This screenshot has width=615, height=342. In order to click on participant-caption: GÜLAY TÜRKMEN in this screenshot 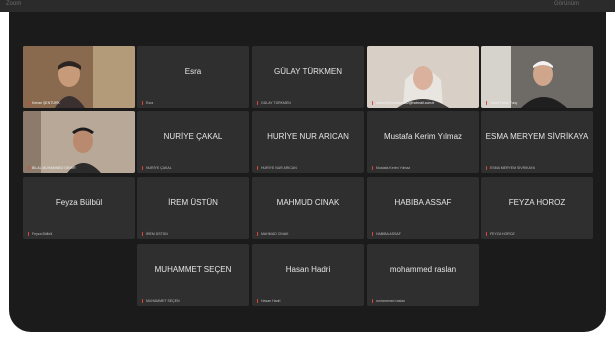, I will do `click(273, 103)`.